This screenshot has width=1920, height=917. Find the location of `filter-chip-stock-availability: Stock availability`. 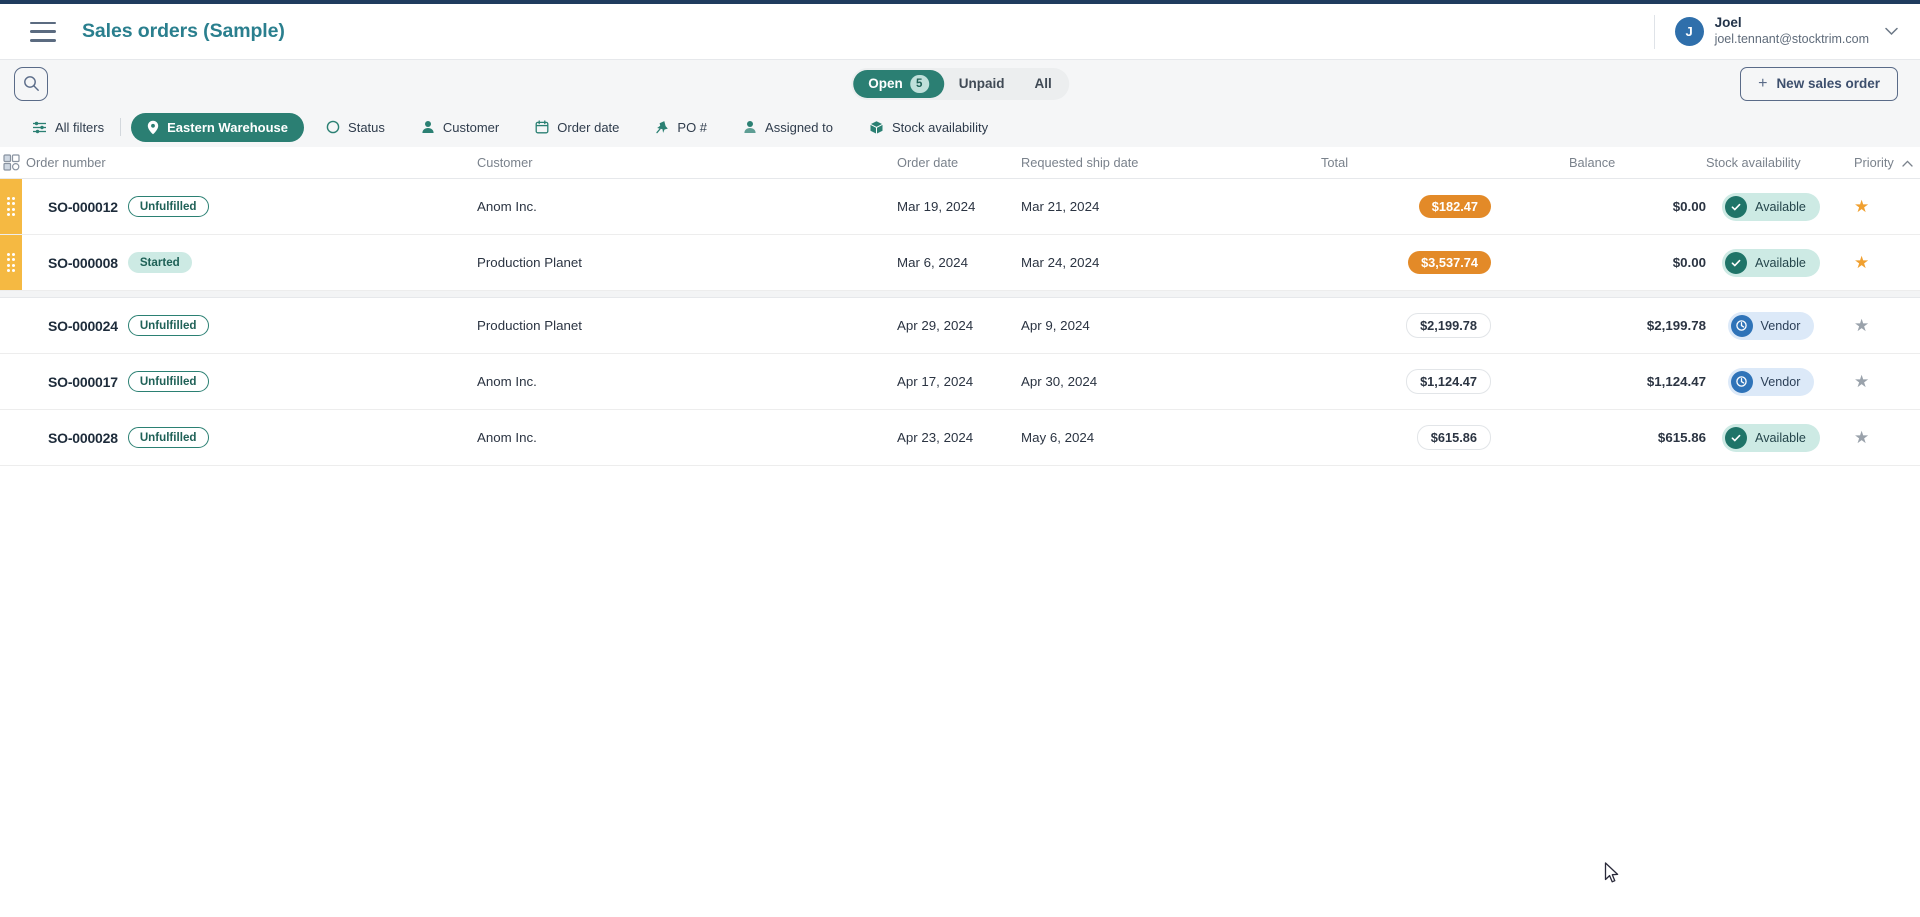

filter-chip-stock-availability: Stock availability is located at coordinates (928, 127).